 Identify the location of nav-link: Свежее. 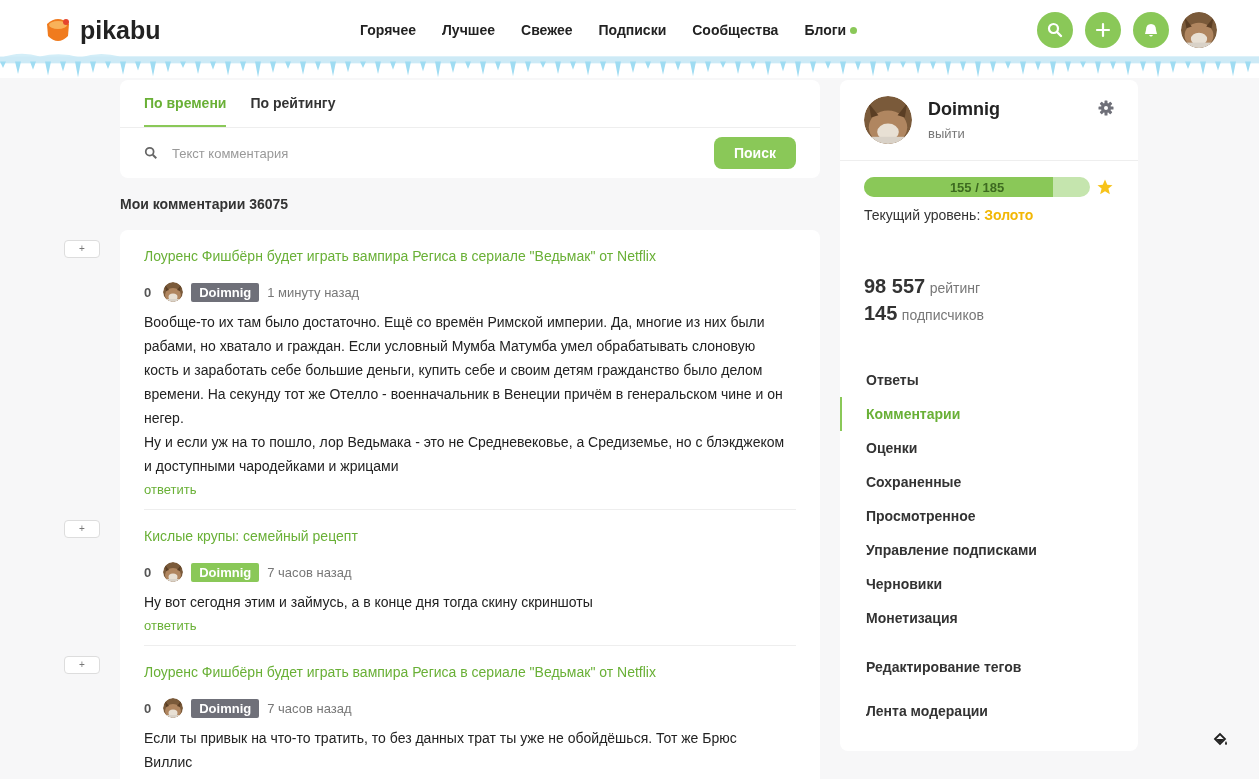
(547, 30).